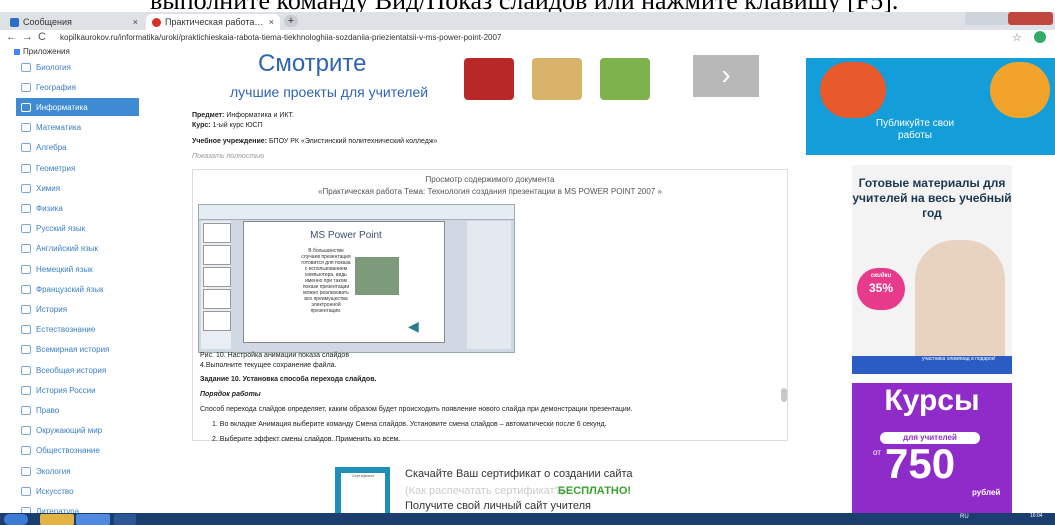 This screenshot has height=525, width=1055. What do you see at coordinates (229, 141) in the screenshot?
I see `school-label: Учебное учреждение:` at bounding box center [229, 141].